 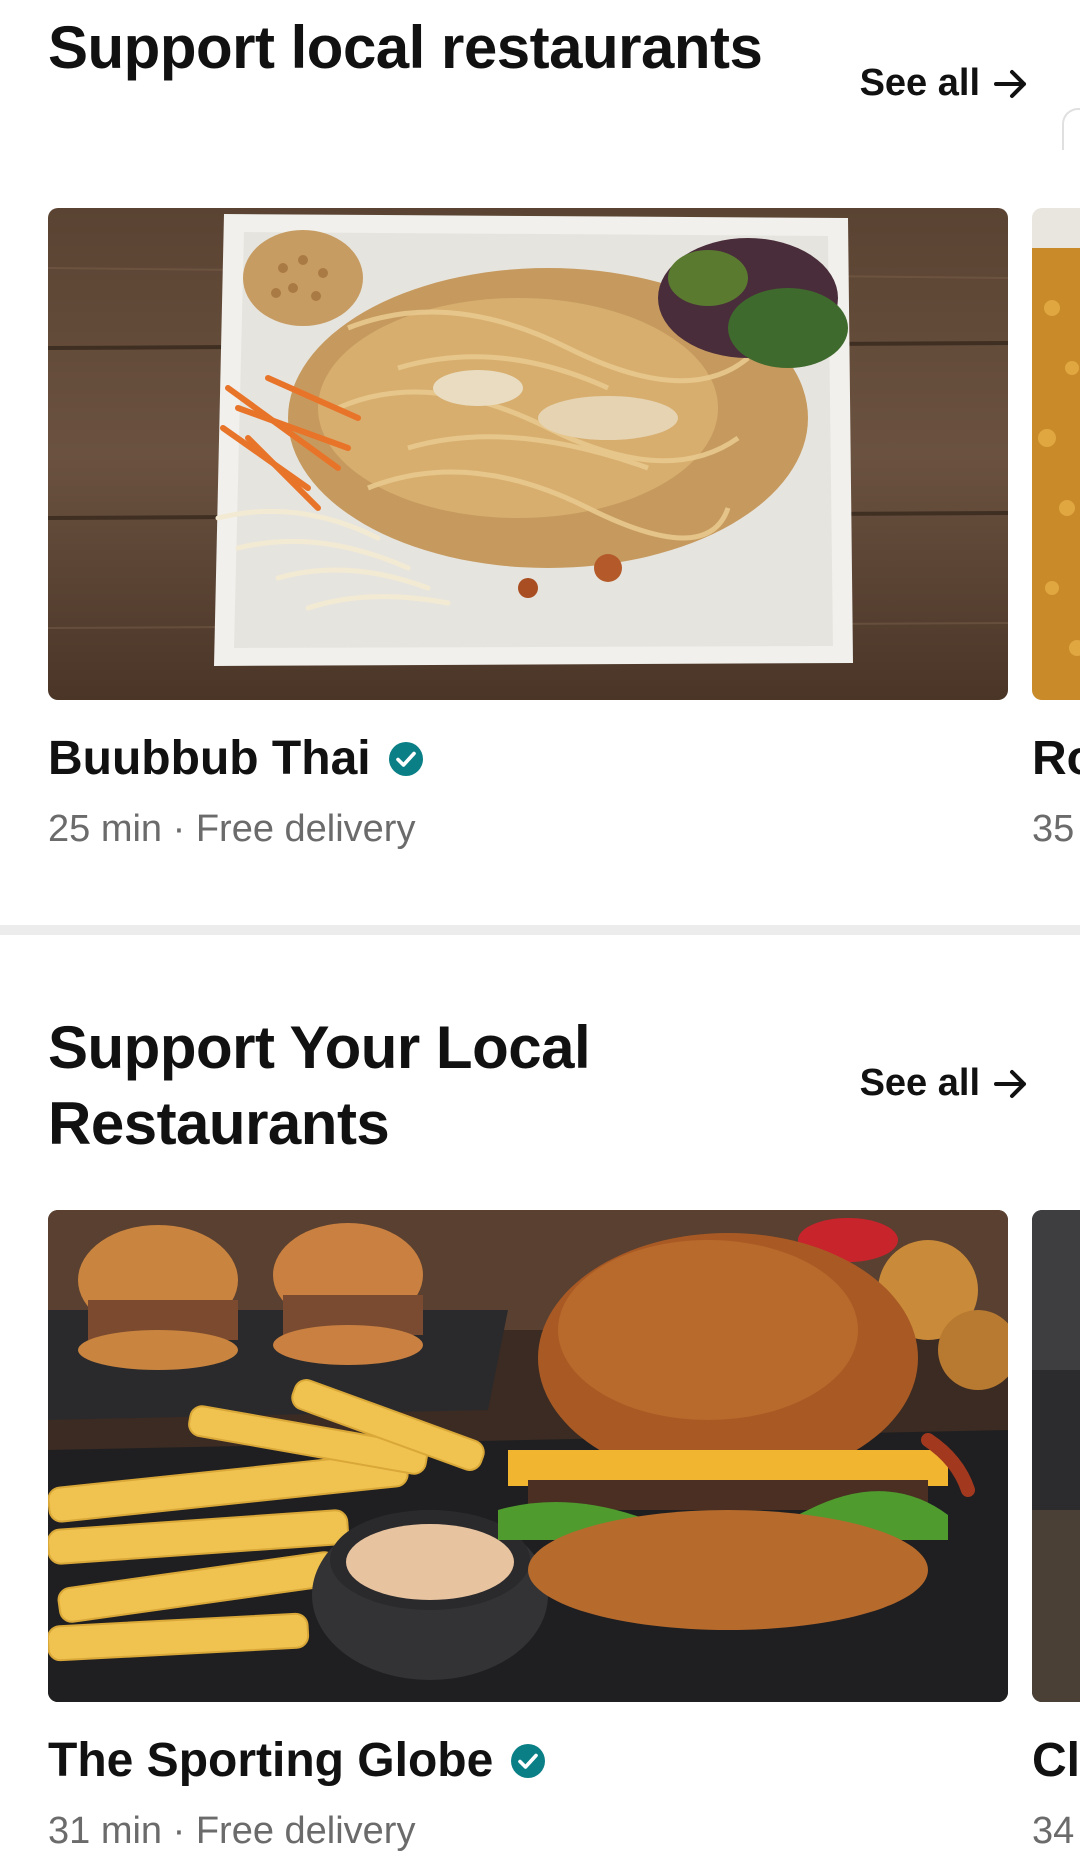 I want to click on restaurant-card-peek: Cl 34, so click(x=1056, y=1532).